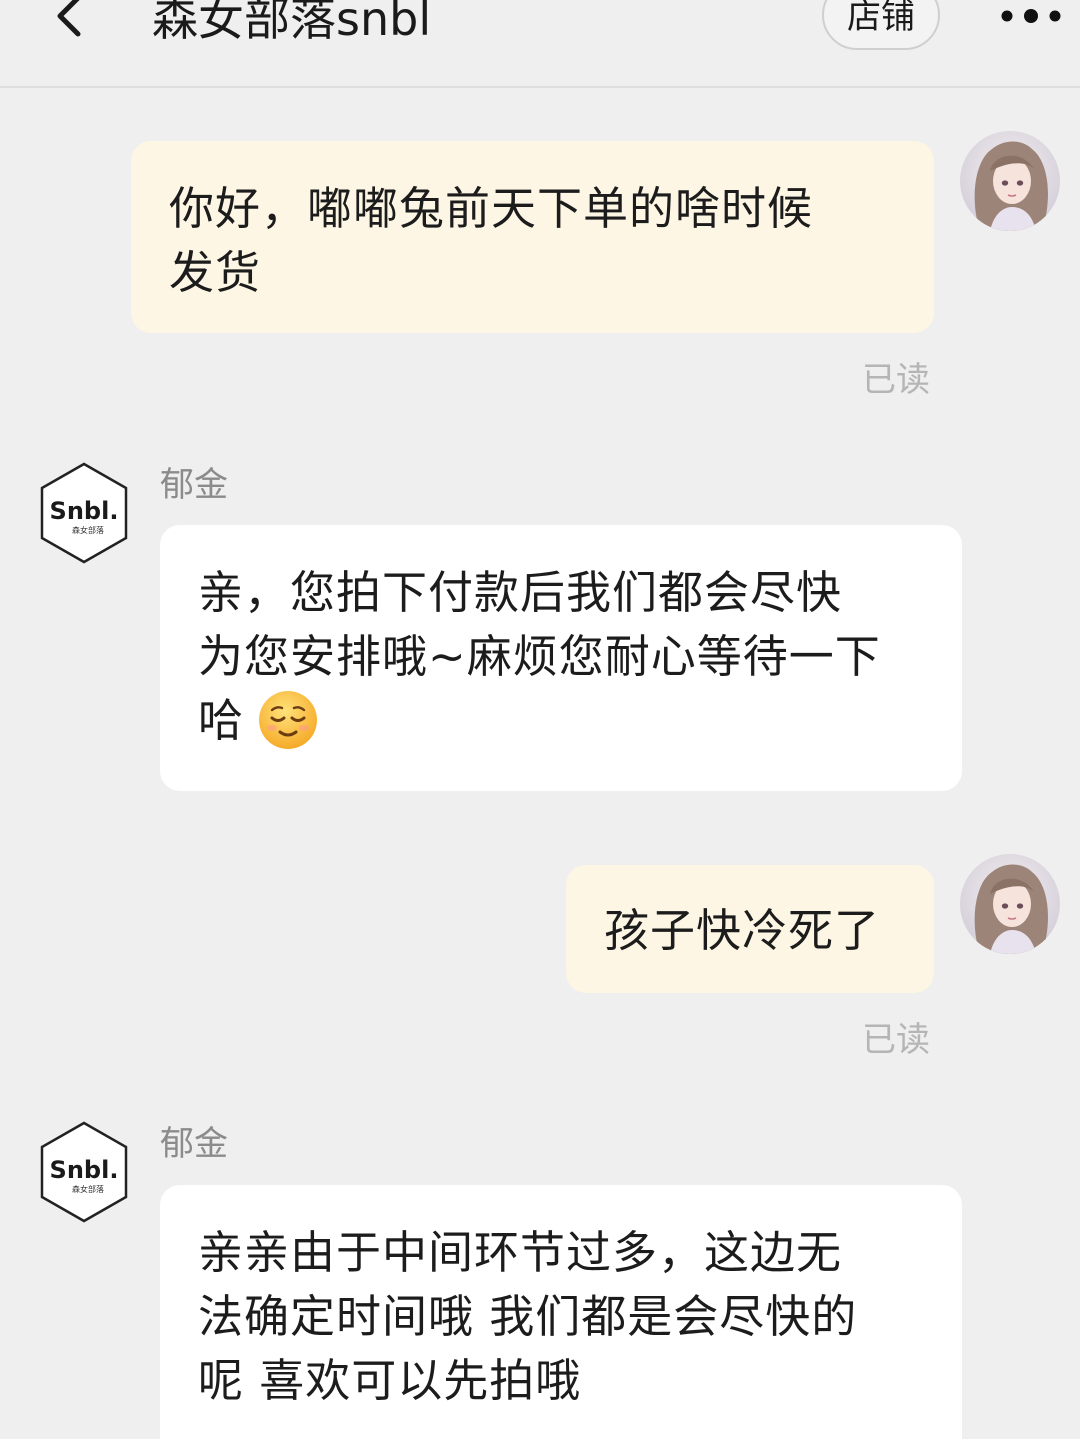 The height and width of the screenshot is (1439, 1080). What do you see at coordinates (532, 237) in the screenshot?
I see `message-bubble-outgoing: 你好，嘟嘟兔前天下单的啥时候 发货` at bounding box center [532, 237].